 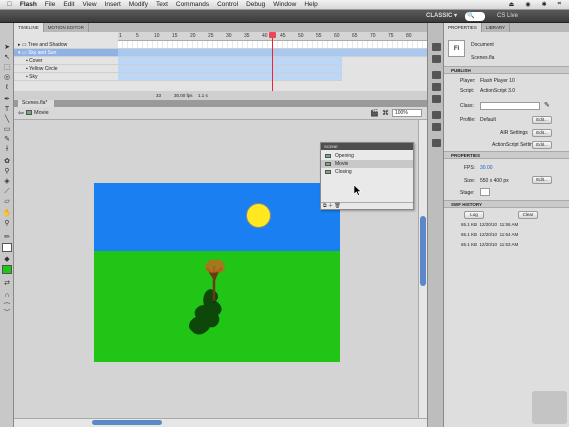 What do you see at coordinates (7, 307) in the screenshot?
I see `smooth-icon: ⁐` at bounding box center [7, 307].